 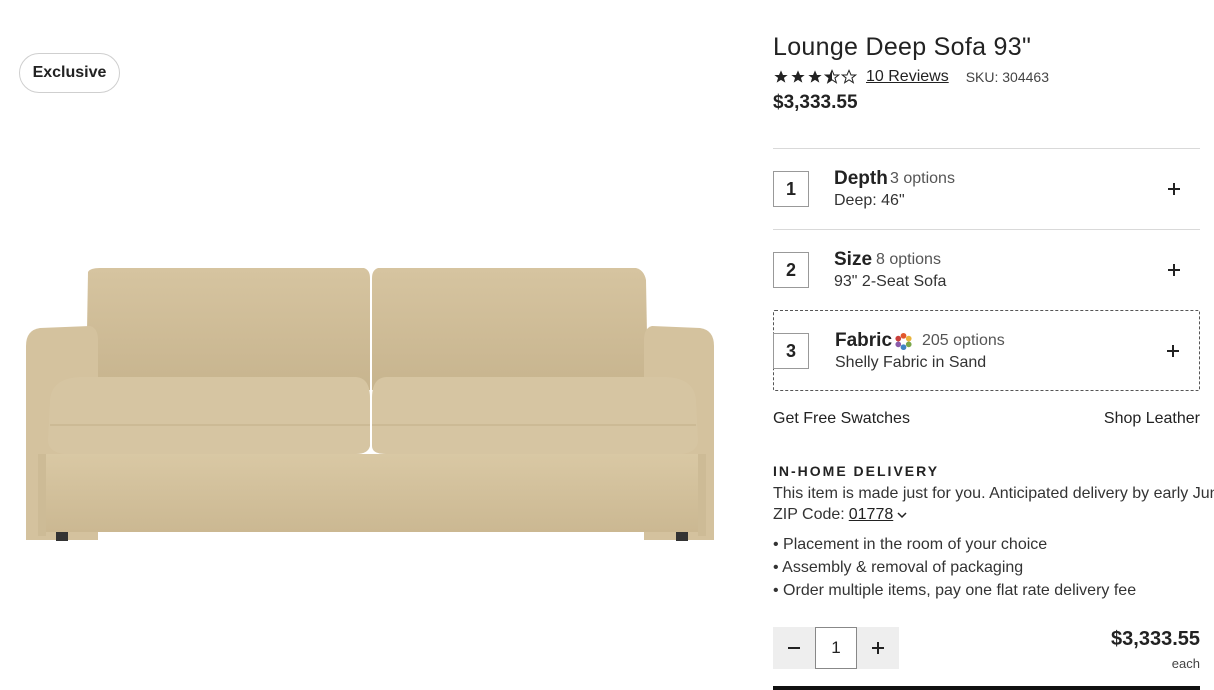 I want to click on zip-code-value: 01778, so click(x=871, y=515).